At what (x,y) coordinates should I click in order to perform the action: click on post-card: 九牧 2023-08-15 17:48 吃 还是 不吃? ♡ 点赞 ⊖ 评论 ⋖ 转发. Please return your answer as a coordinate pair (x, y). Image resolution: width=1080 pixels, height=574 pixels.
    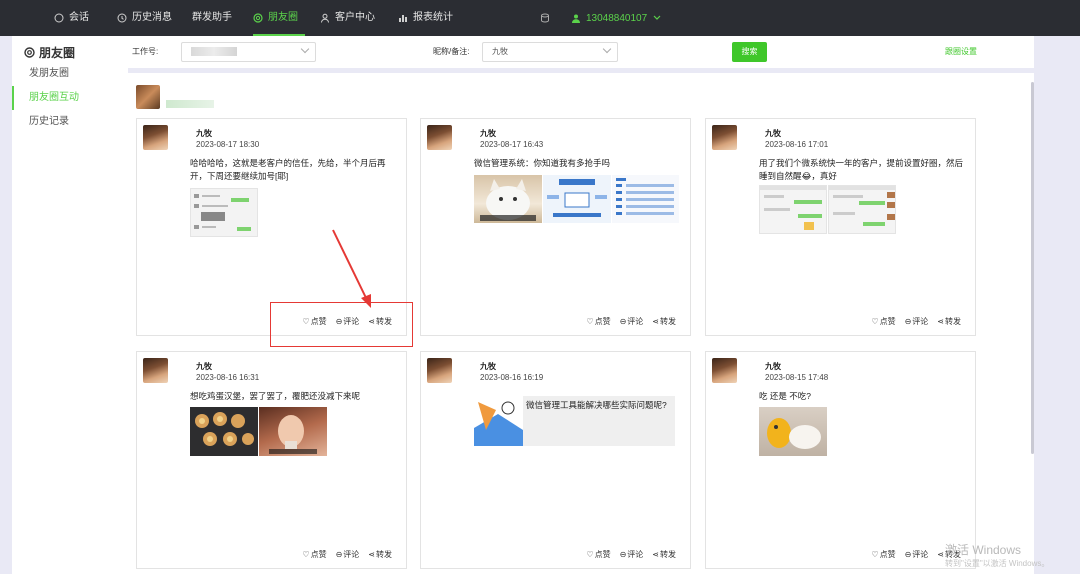
    Looking at the image, I should click on (840, 460).